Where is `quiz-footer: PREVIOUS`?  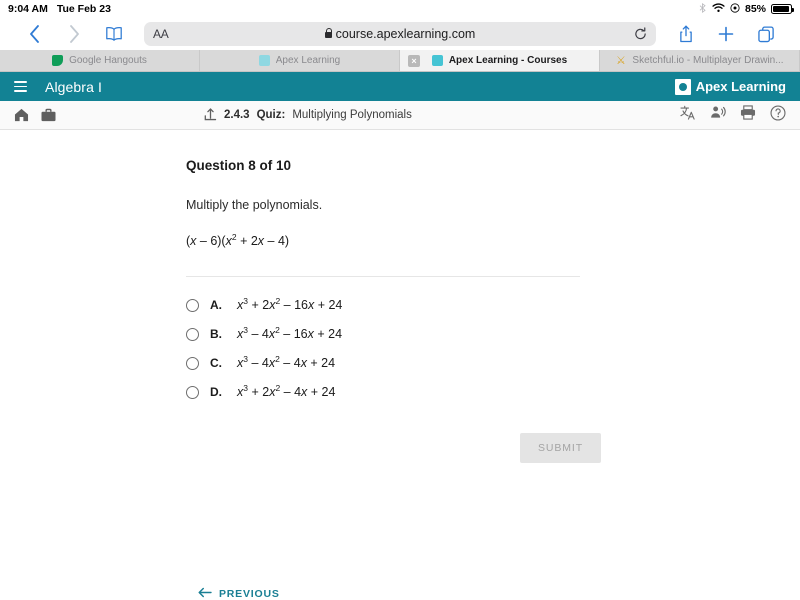
quiz-footer: PREVIOUS is located at coordinates (400, 582).